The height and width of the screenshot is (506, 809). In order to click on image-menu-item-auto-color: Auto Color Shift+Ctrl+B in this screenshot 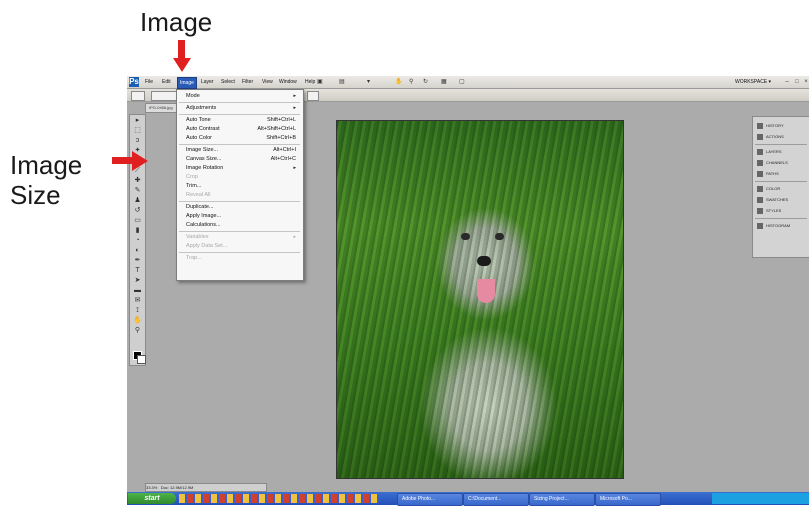, I will do `click(242, 138)`.